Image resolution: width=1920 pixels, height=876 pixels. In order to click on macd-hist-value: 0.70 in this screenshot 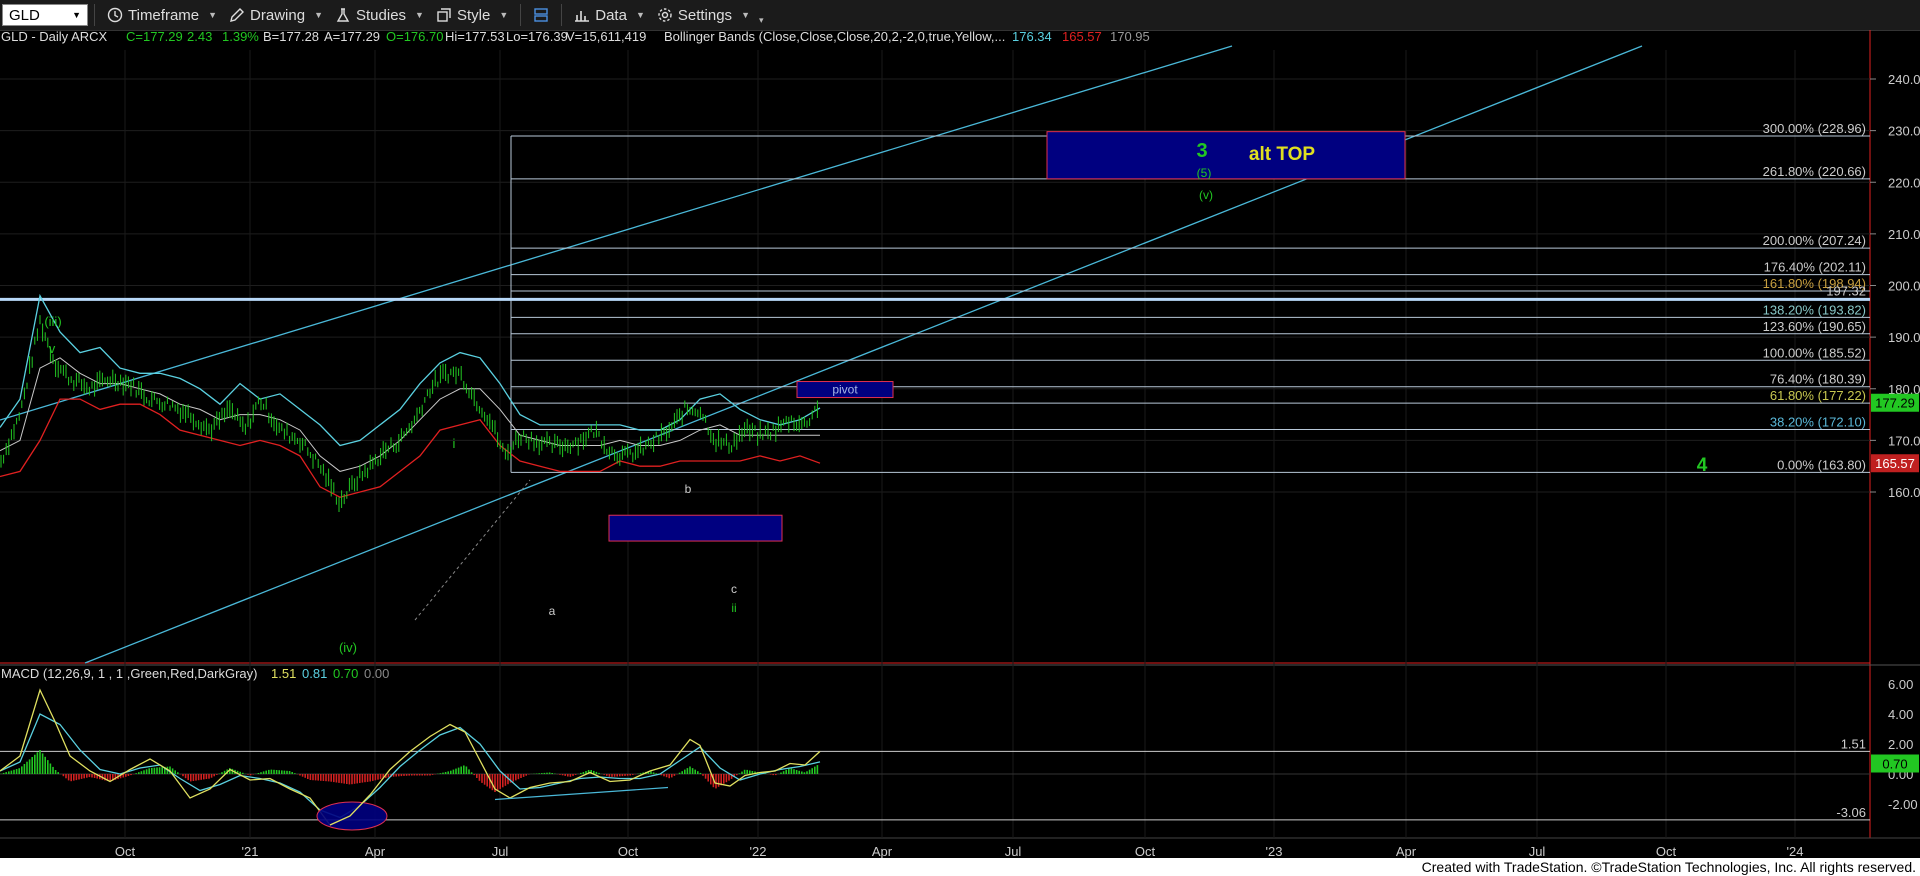, I will do `click(345, 673)`.